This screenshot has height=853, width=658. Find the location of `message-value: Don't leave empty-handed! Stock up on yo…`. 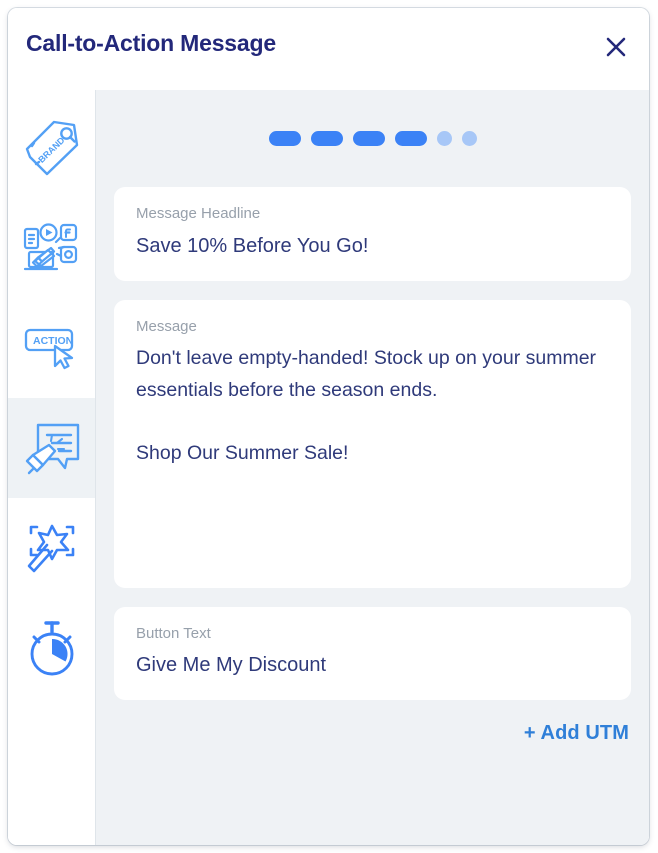

message-value: Don't leave empty-handed! Stock up on yo… is located at coordinates (372, 406).